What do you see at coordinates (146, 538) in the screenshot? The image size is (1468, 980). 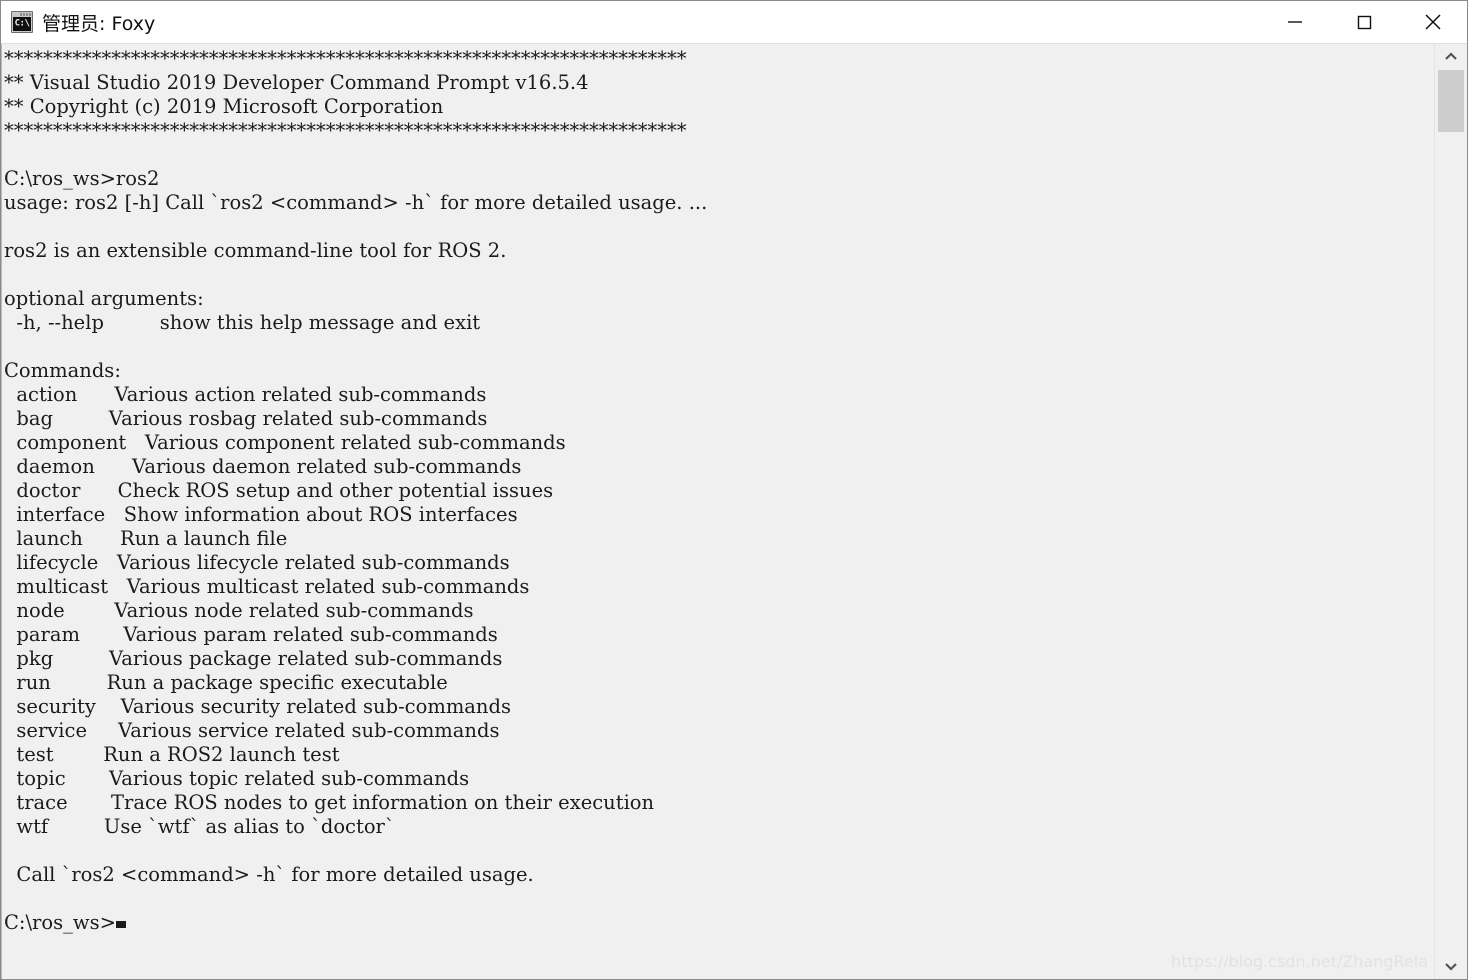 I see `terminal-line: launch Run a launch file` at bounding box center [146, 538].